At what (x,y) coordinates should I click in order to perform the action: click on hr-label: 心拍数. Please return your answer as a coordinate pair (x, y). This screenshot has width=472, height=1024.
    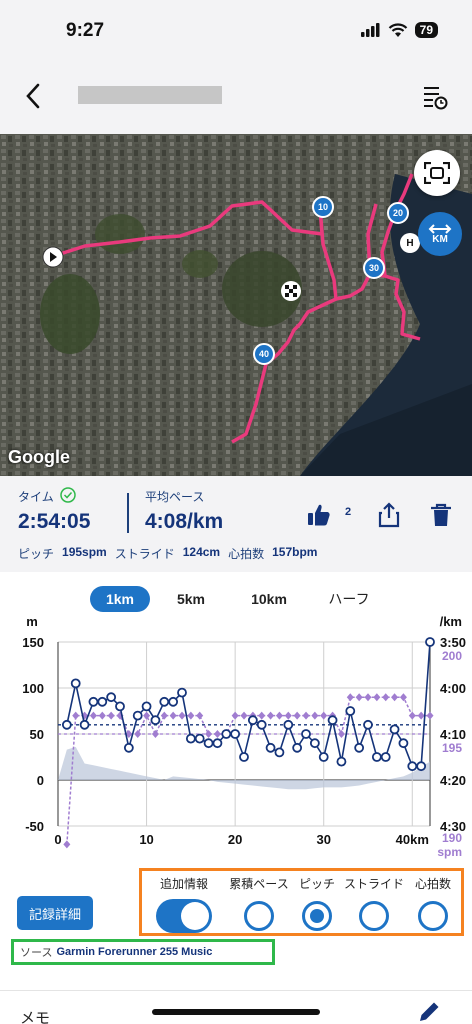
    Looking at the image, I should click on (246, 554).